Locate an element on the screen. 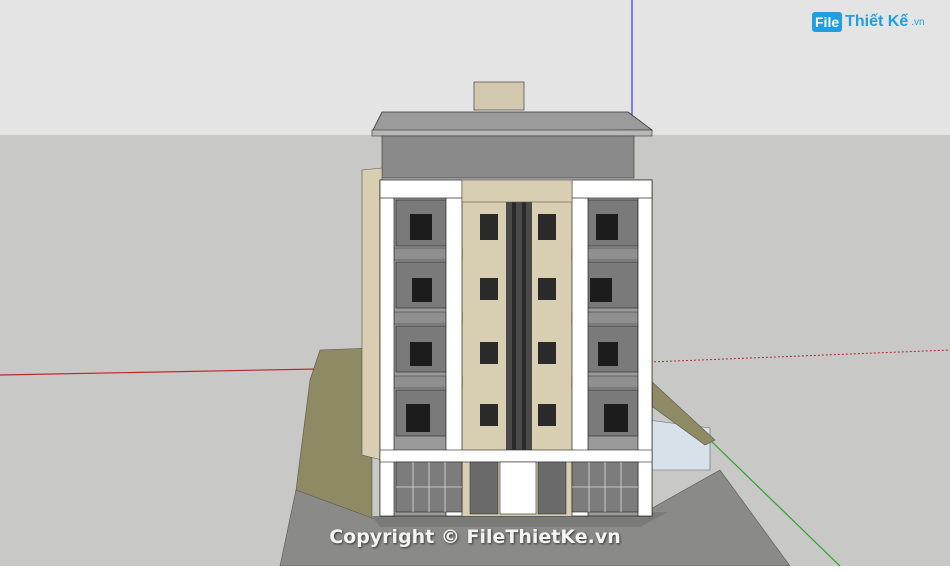 The image size is (950, 571). logo-name: Thiết Kế is located at coordinates (877, 21).